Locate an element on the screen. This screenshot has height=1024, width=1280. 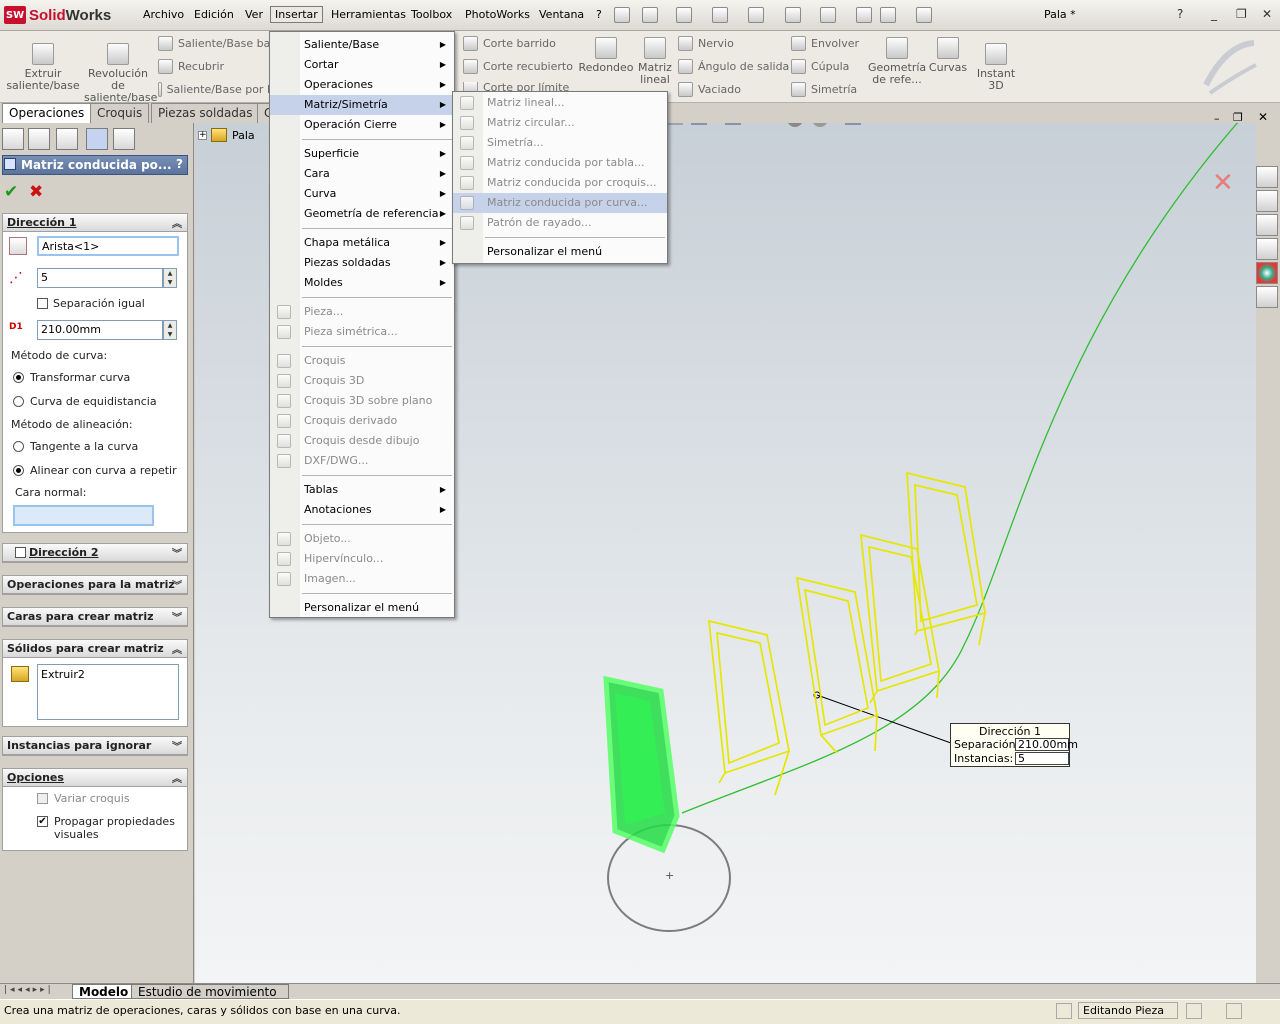
insert-menu-item-cara: Cara ▶ is located at coordinates (362, 174).